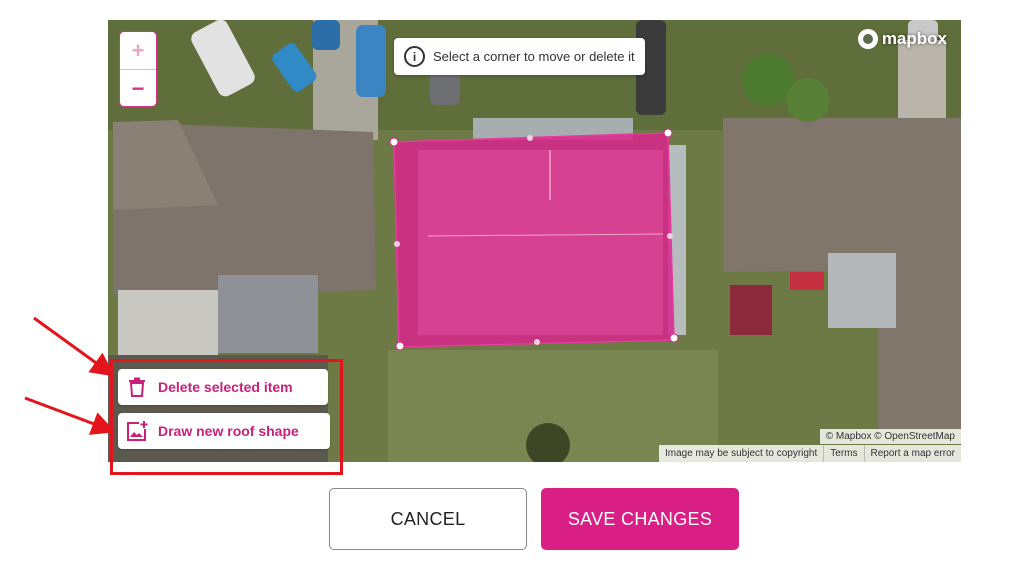 The height and width of the screenshot is (587, 1024). Describe the element at coordinates (226, 417) in the screenshot. I see `annotation-highlight-box` at that location.